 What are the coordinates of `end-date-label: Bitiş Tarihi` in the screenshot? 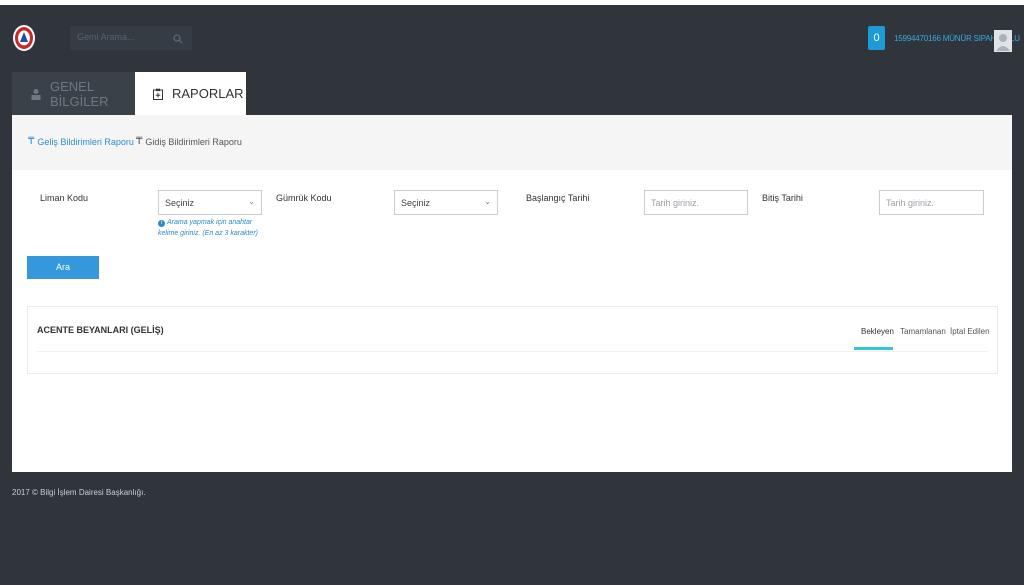 It's located at (782, 198).